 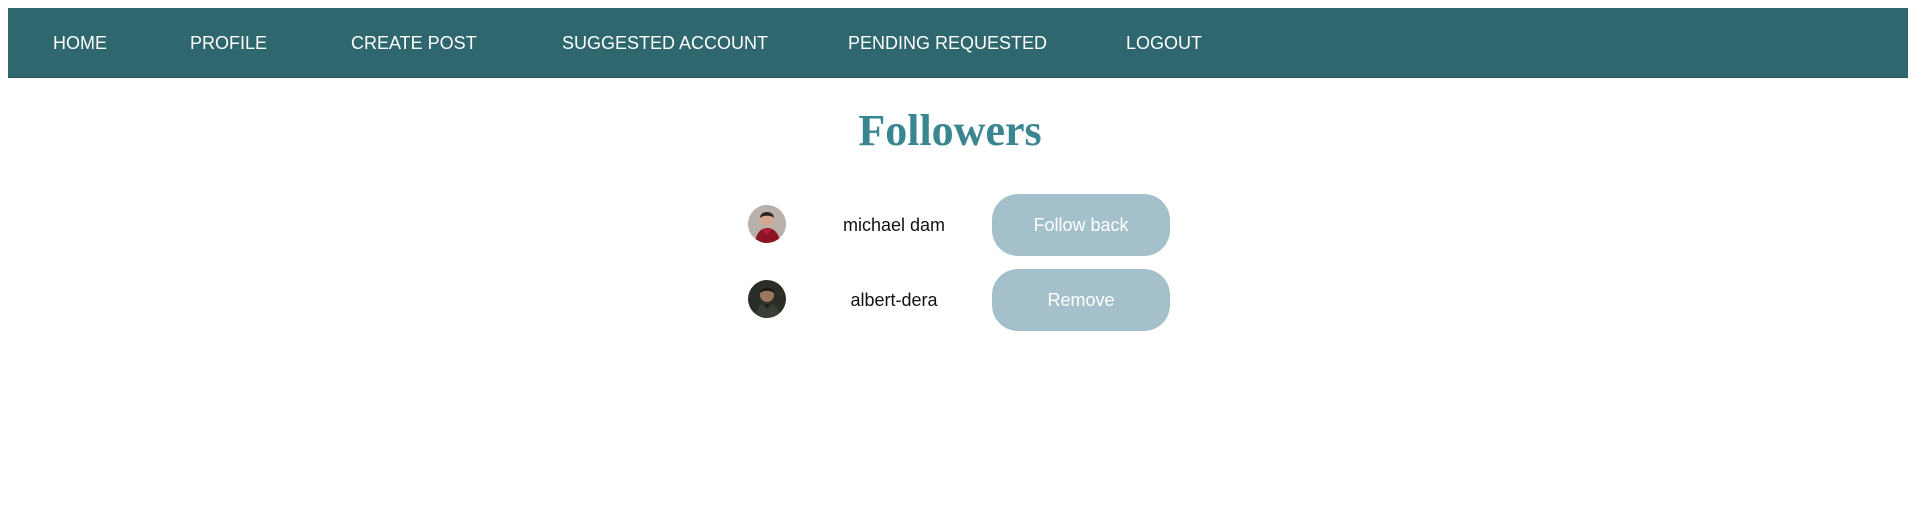 I want to click on follower-username: michael dam, so click(x=894, y=225).